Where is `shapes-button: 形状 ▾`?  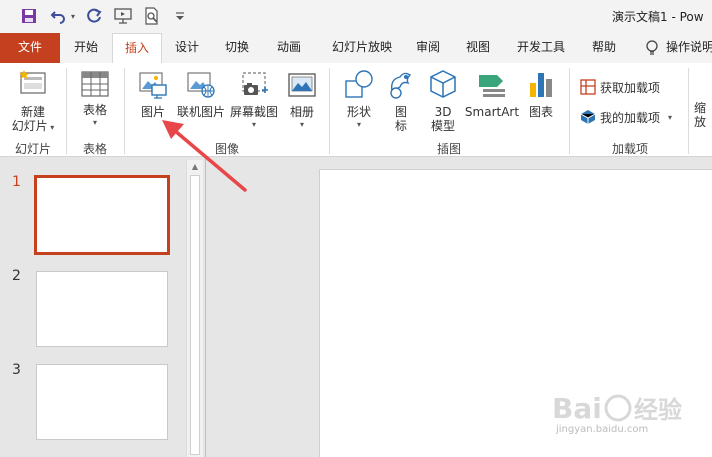
shapes-button: 形状 ▾ is located at coordinates (359, 99).